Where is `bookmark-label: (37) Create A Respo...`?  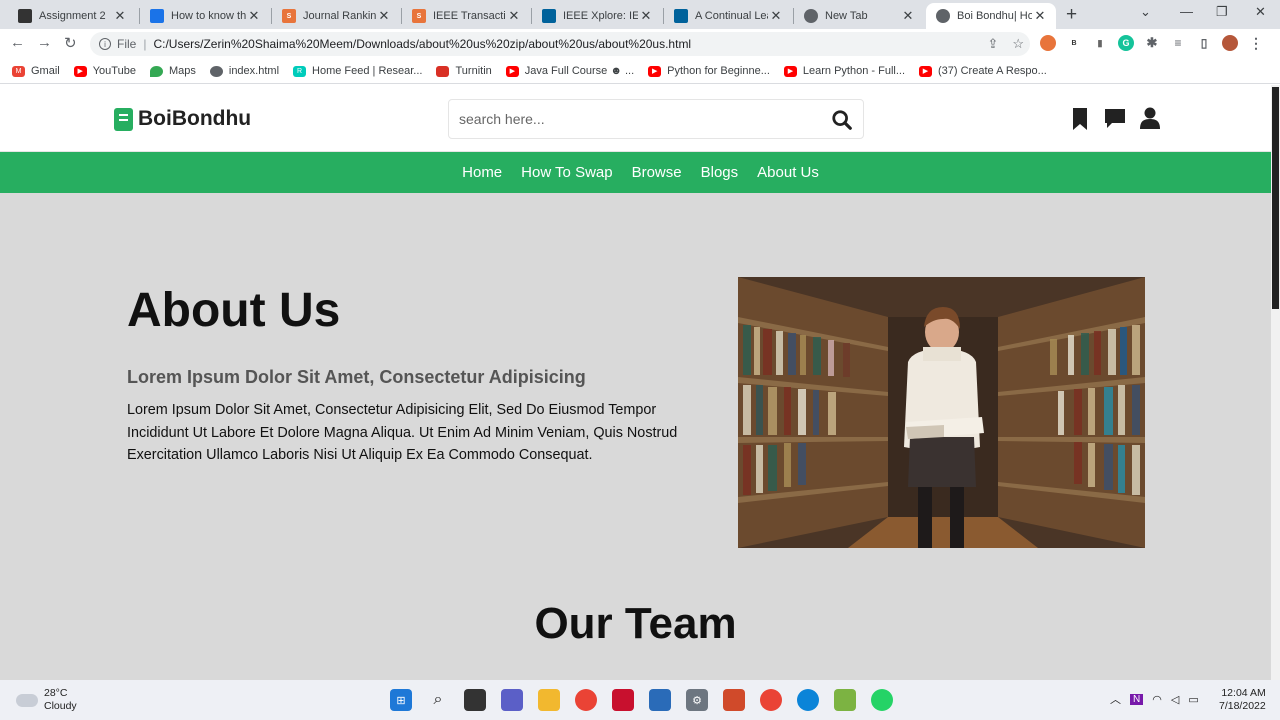 bookmark-label: (37) Create A Respo... is located at coordinates (992, 71).